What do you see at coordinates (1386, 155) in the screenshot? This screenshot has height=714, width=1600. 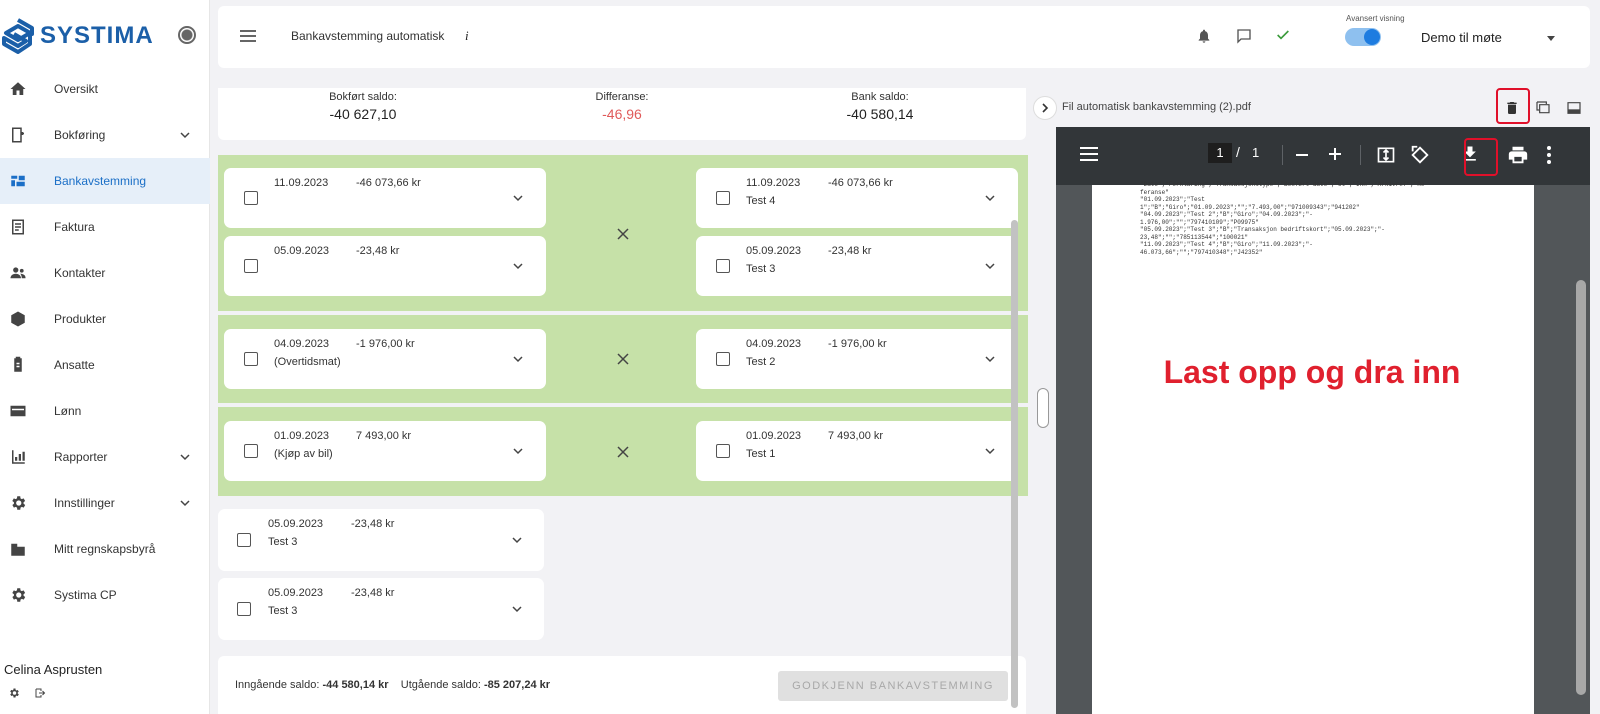 I see `fit-to-page-icon` at bounding box center [1386, 155].